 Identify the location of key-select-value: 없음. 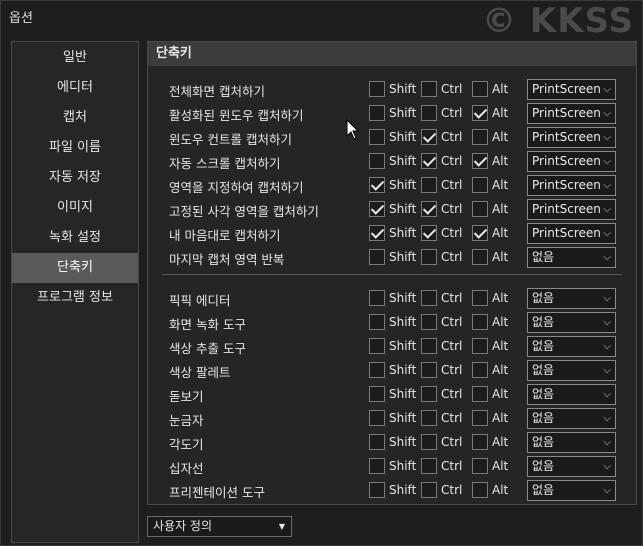
(543, 298).